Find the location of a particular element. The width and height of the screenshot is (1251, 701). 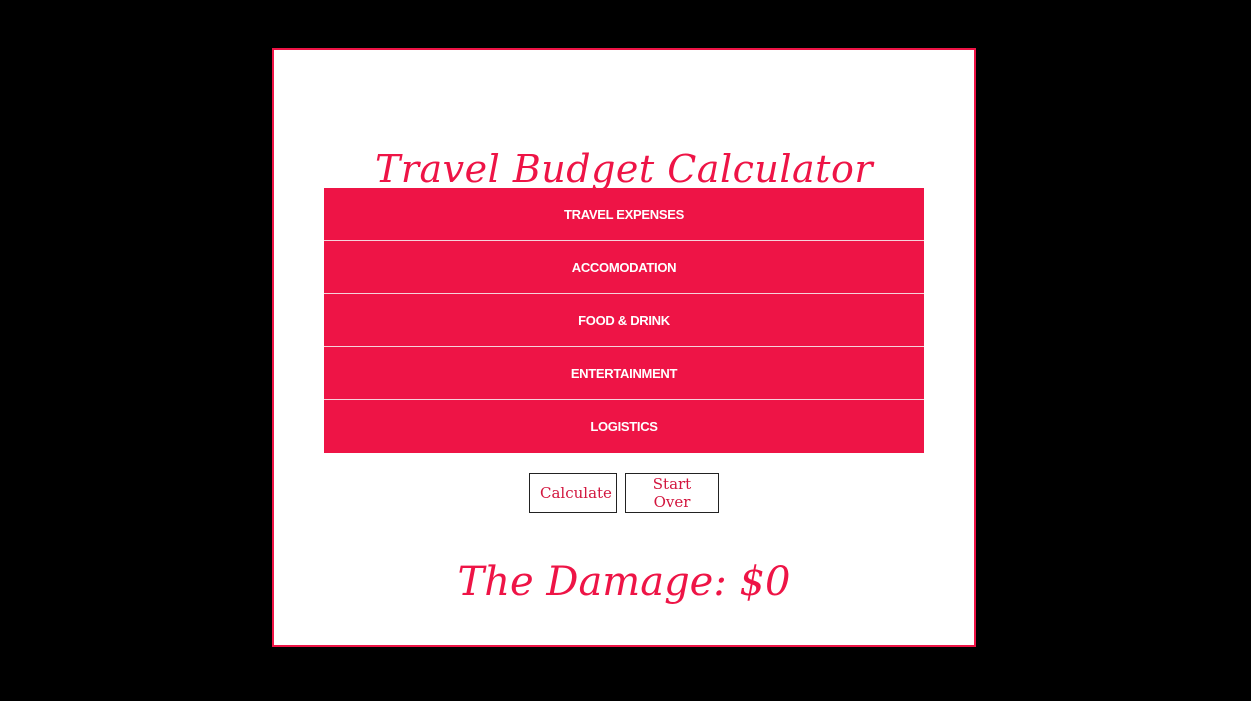

section-label: FOOD & DRINK is located at coordinates (624, 320).